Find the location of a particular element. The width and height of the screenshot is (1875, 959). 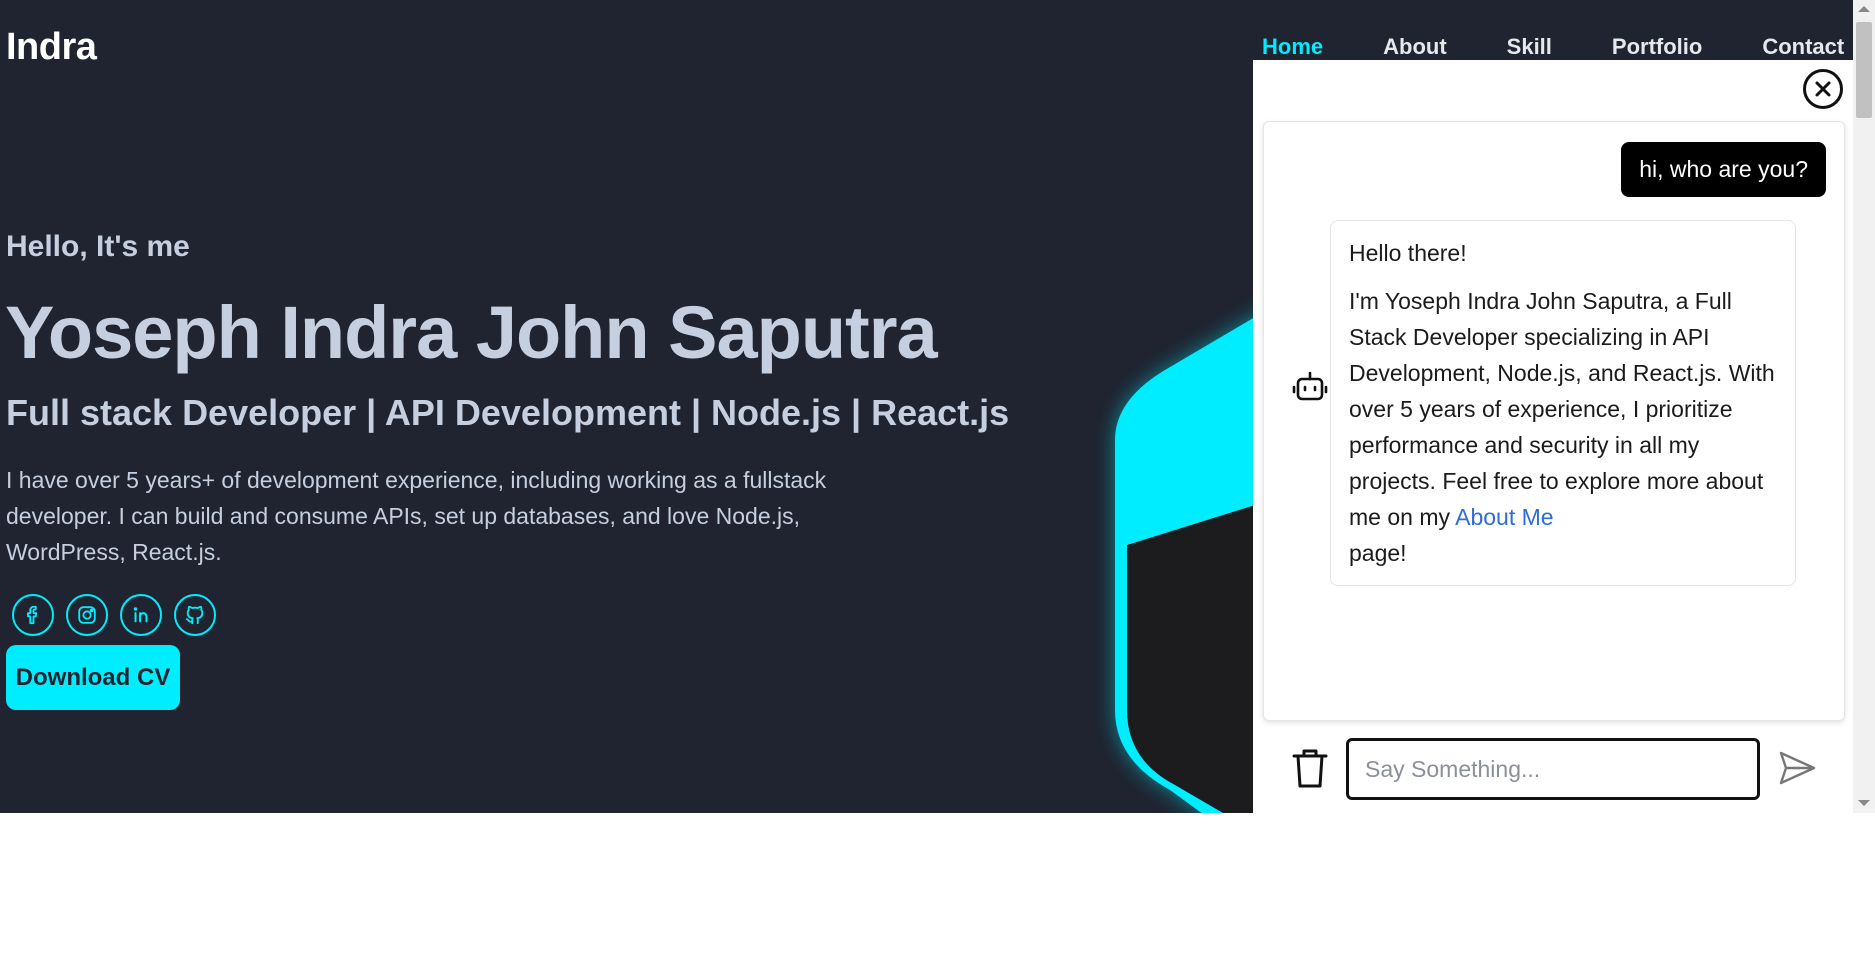

hero-greeting: Hello, It's me is located at coordinates (98, 246).